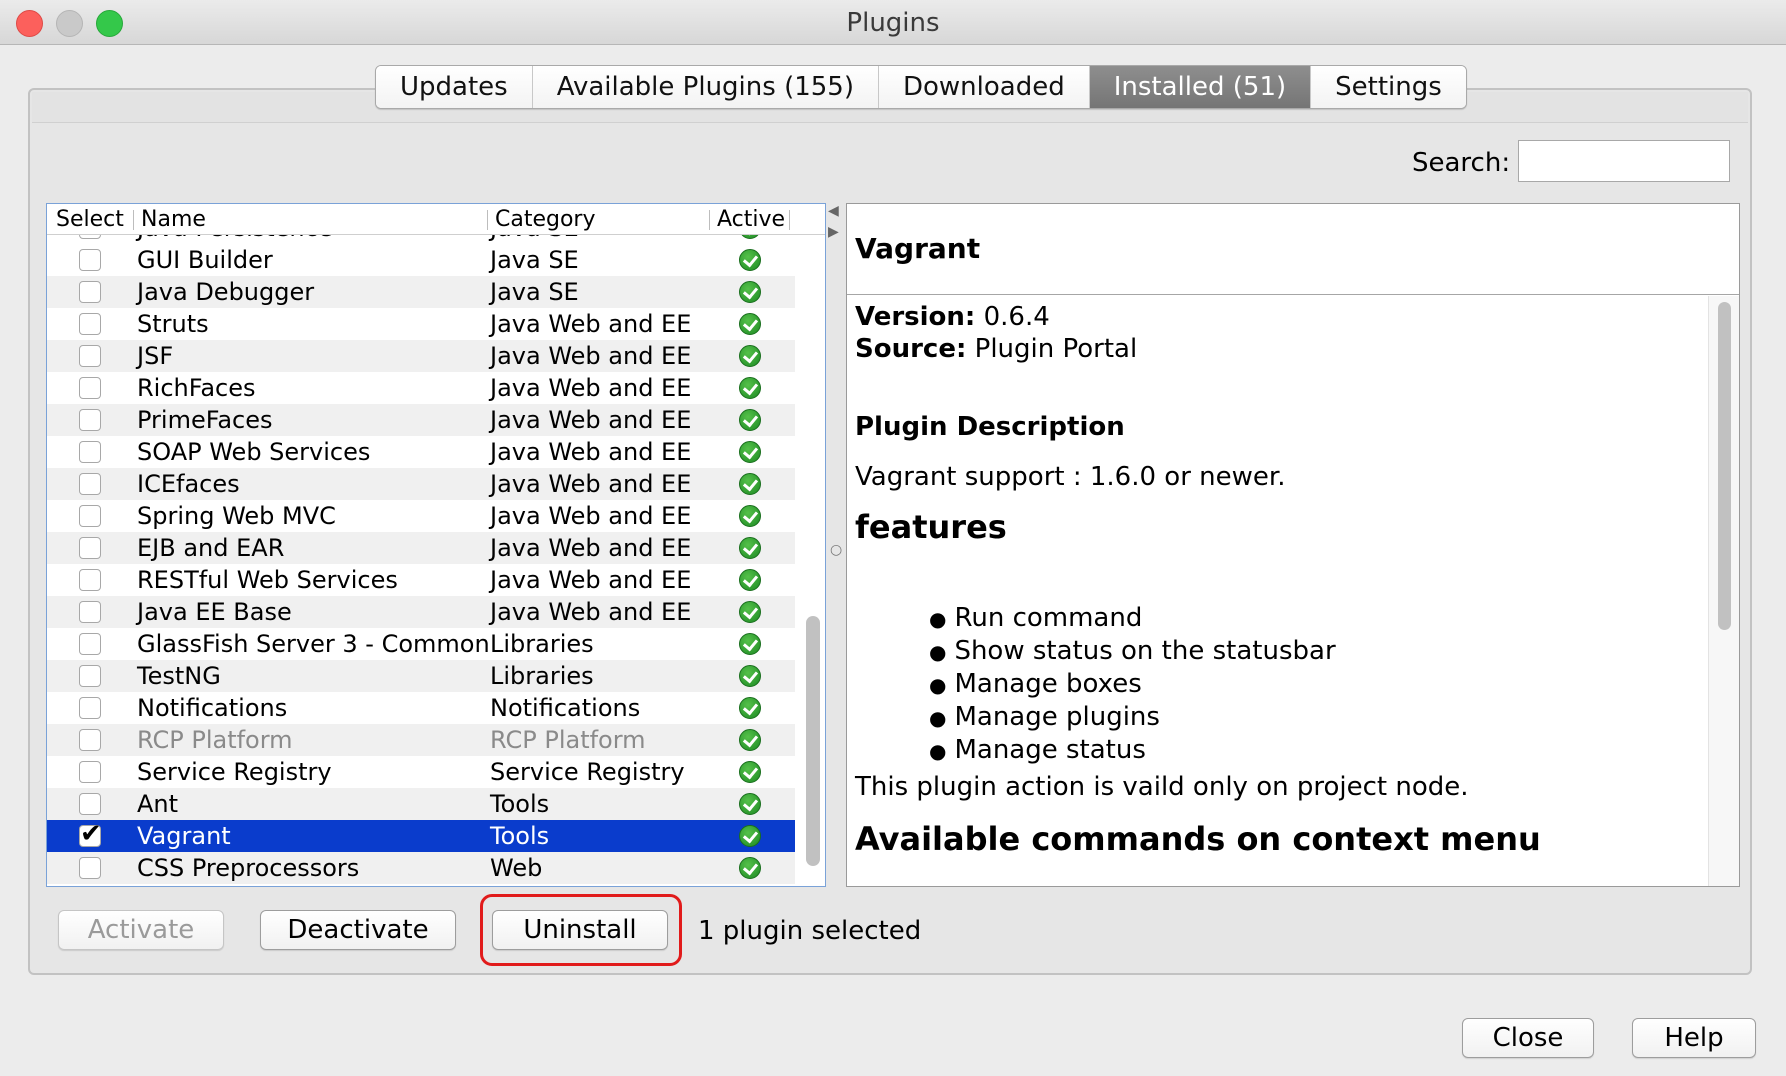 The image size is (1786, 1076). I want to click on source-label: Source:, so click(911, 349).